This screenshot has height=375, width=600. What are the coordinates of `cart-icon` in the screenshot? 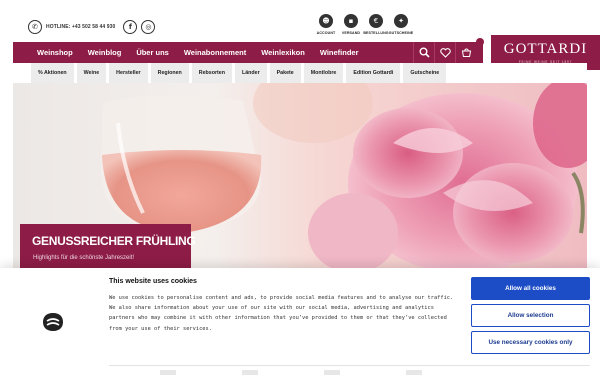 It's located at (466, 52).